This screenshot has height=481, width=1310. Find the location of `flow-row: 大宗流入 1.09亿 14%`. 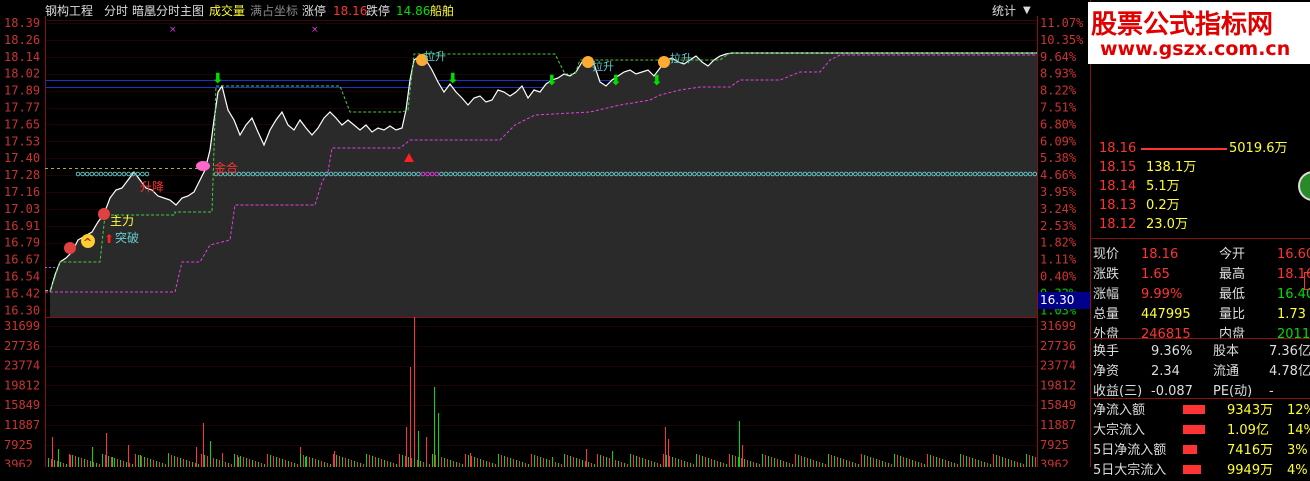

flow-row: 大宗流入 1.09亿 14% is located at coordinates (1200, 430).